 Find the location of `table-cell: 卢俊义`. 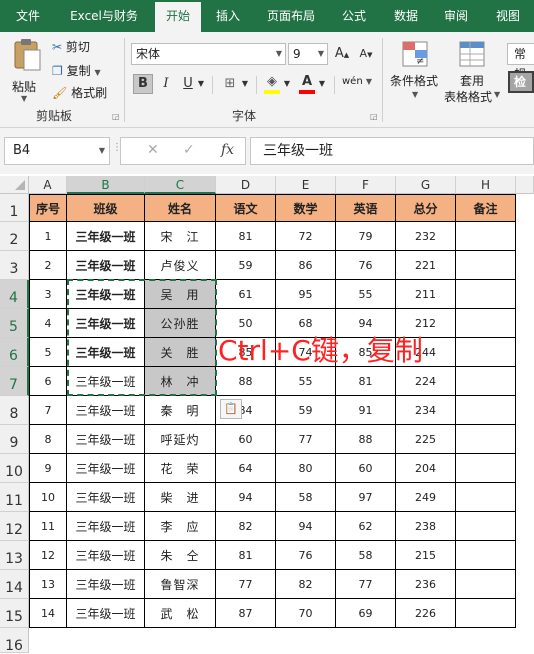

table-cell: 卢俊义 is located at coordinates (180, 265).